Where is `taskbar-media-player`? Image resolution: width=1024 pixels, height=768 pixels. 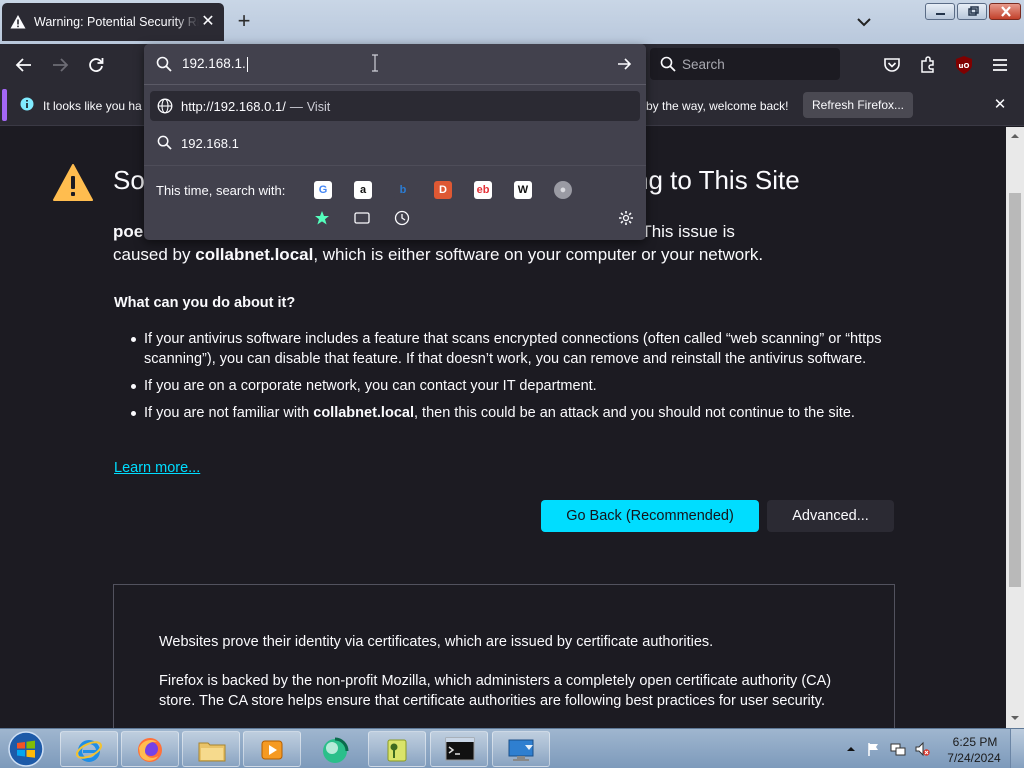 taskbar-media-player is located at coordinates (272, 749).